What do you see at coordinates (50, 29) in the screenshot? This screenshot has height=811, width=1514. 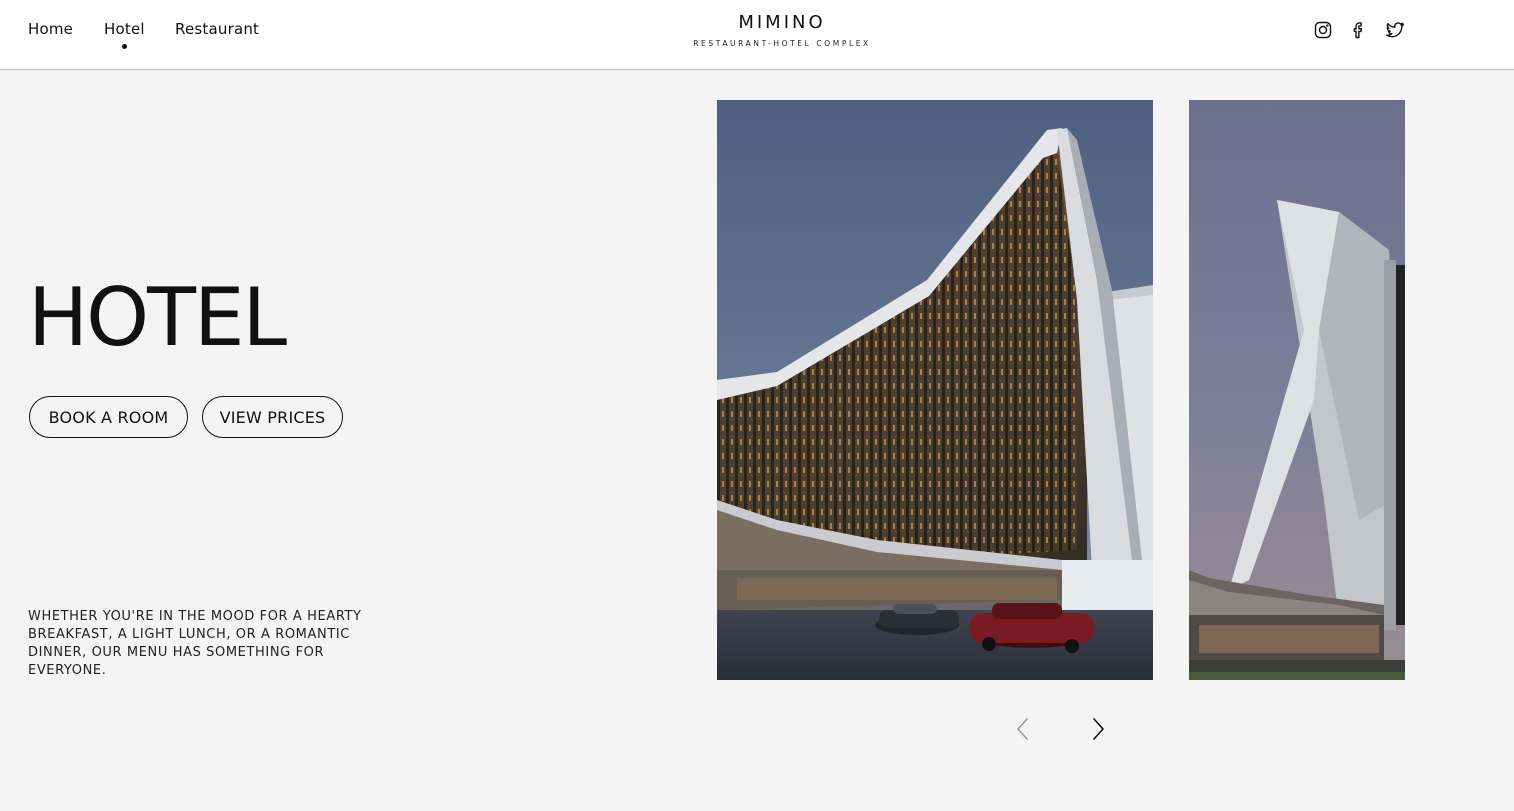 I see `nav-home: Home` at bounding box center [50, 29].